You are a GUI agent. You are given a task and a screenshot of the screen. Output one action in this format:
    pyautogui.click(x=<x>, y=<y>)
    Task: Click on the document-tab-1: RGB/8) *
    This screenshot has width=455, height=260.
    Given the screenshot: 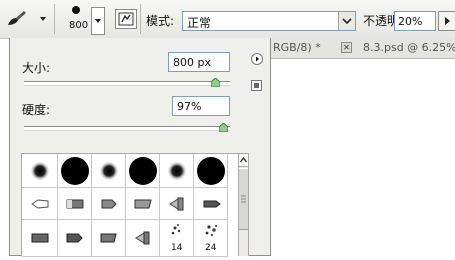 What is the action you would take?
    pyautogui.click(x=297, y=47)
    